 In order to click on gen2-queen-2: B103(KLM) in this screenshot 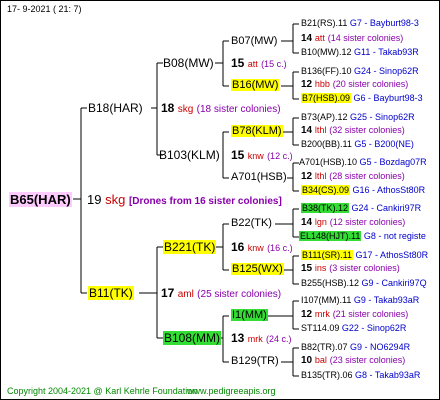, I will do `click(189, 155)`.